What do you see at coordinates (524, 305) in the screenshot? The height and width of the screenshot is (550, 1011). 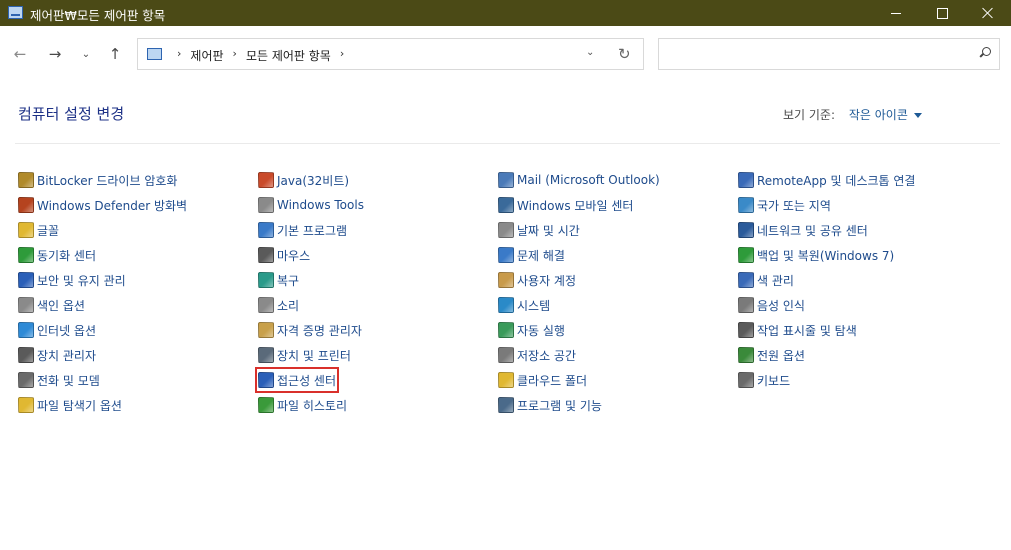 I see `control-panel-item: 시스템` at bounding box center [524, 305].